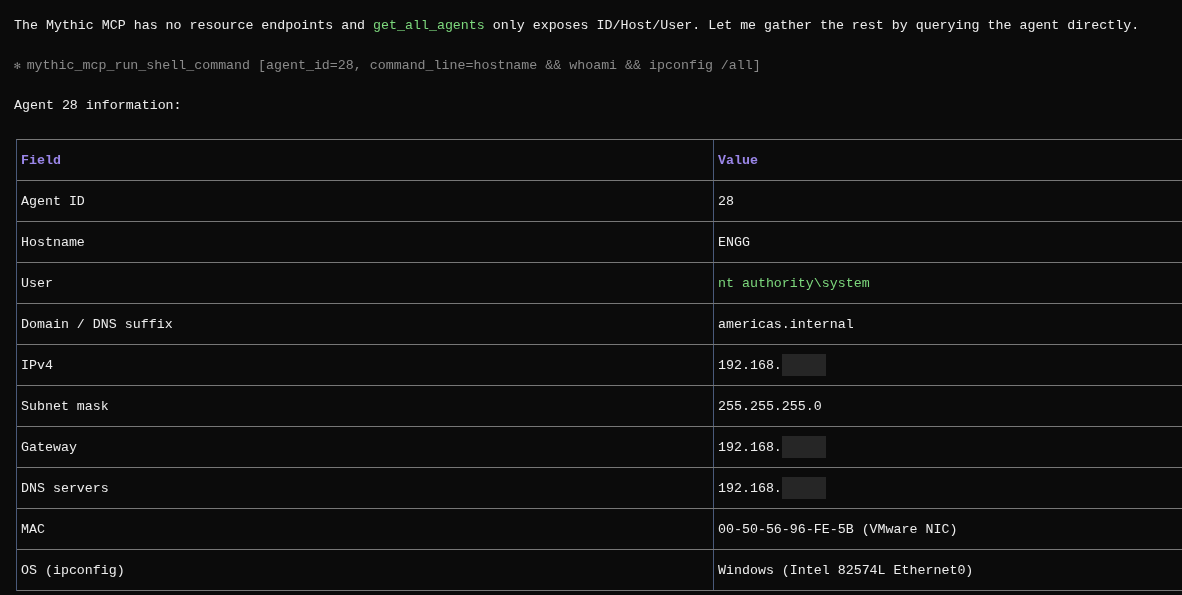 This screenshot has height=595, width=1182. What do you see at coordinates (53, 201) in the screenshot?
I see `table-cell: Agent ID` at bounding box center [53, 201].